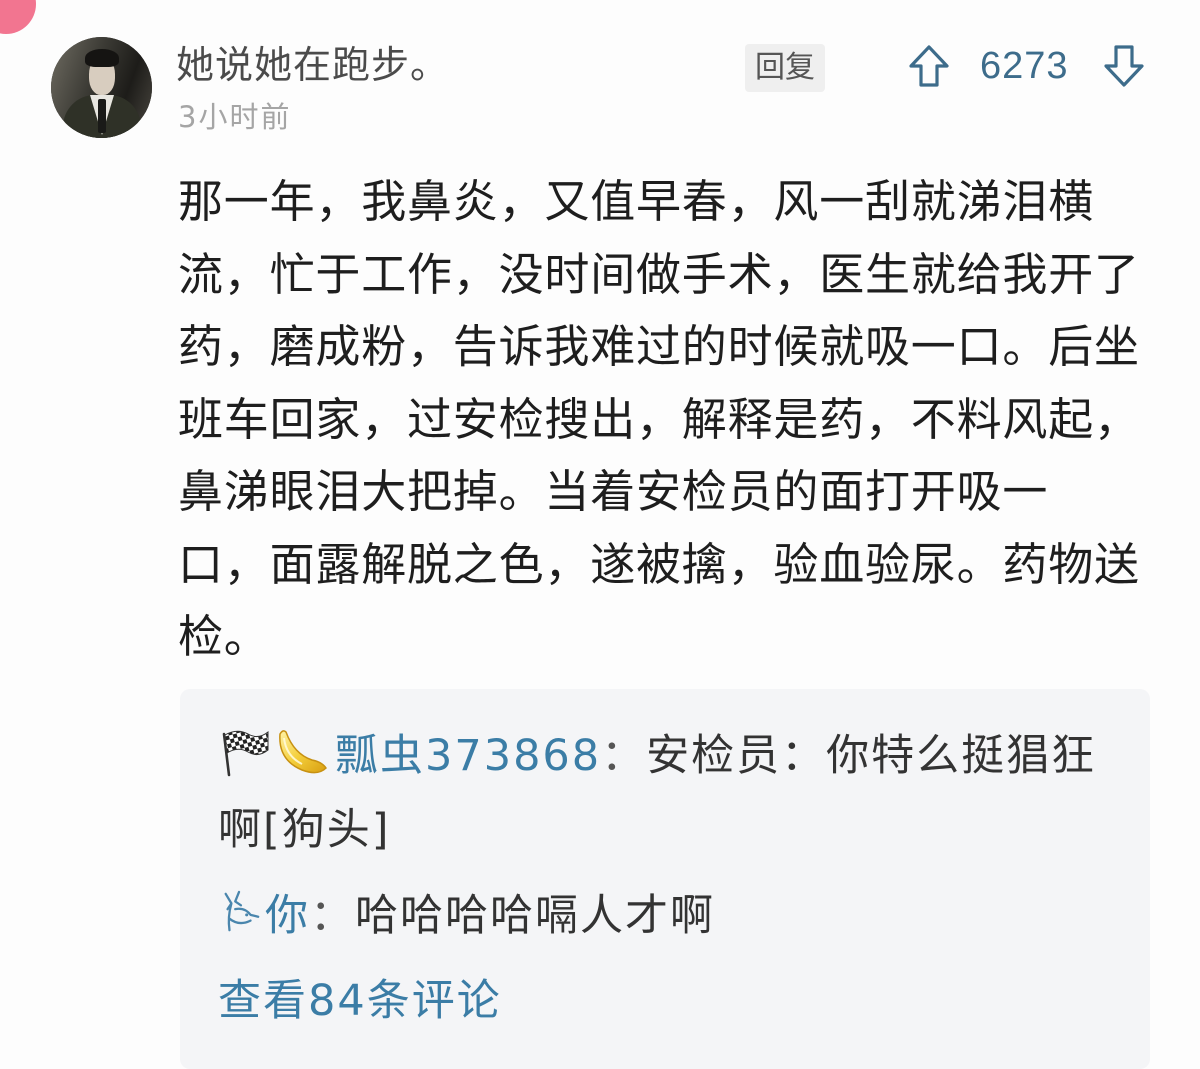  What do you see at coordinates (235, 117) in the screenshot?
I see `comment-timestamp: 3小时前` at bounding box center [235, 117].